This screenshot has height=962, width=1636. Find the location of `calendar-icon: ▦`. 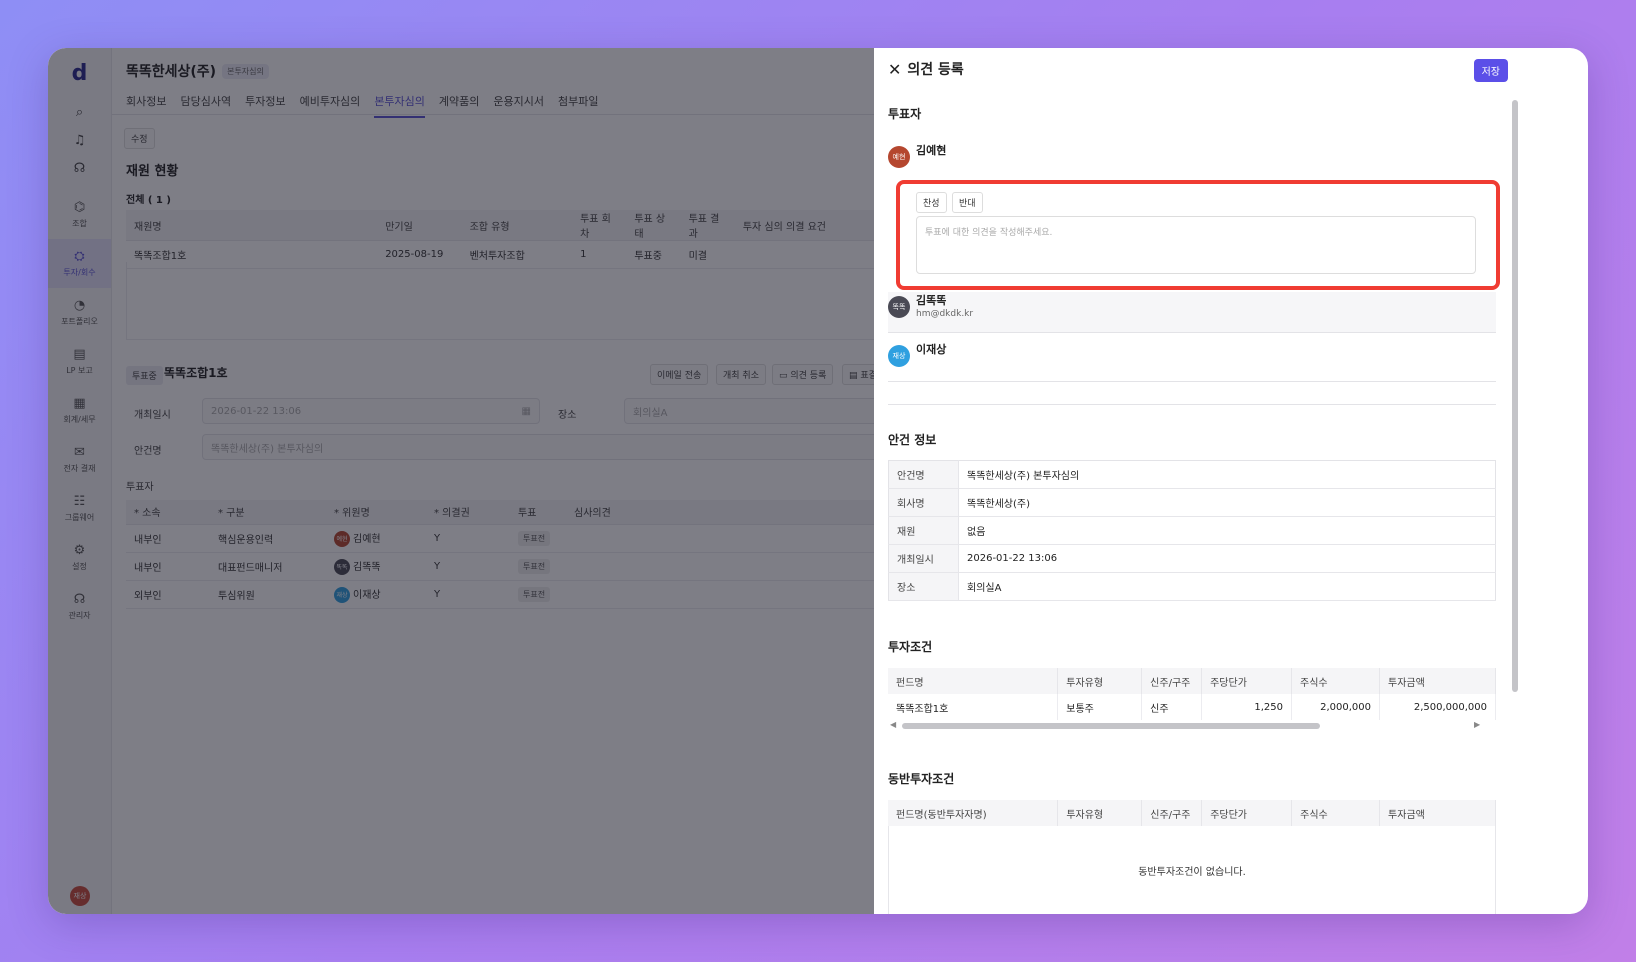

calendar-icon: ▦ is located at coordinates (526, 411).